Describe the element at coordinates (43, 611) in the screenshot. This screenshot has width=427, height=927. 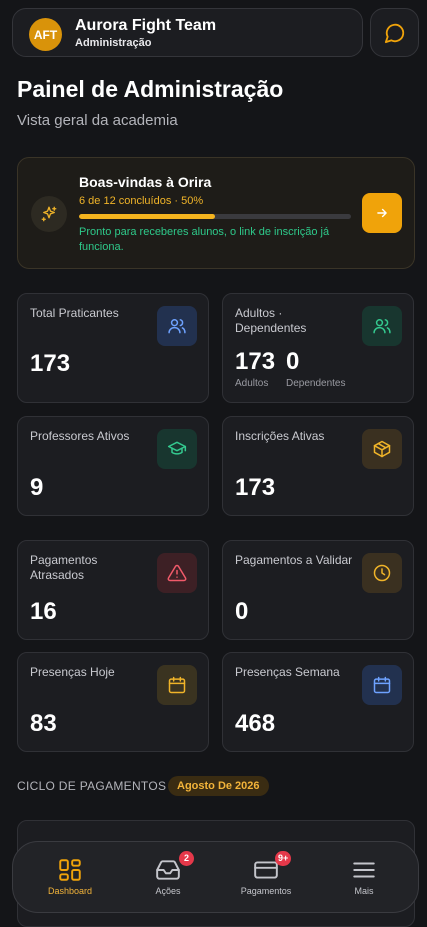
I see `stat-value: 16` at that location.